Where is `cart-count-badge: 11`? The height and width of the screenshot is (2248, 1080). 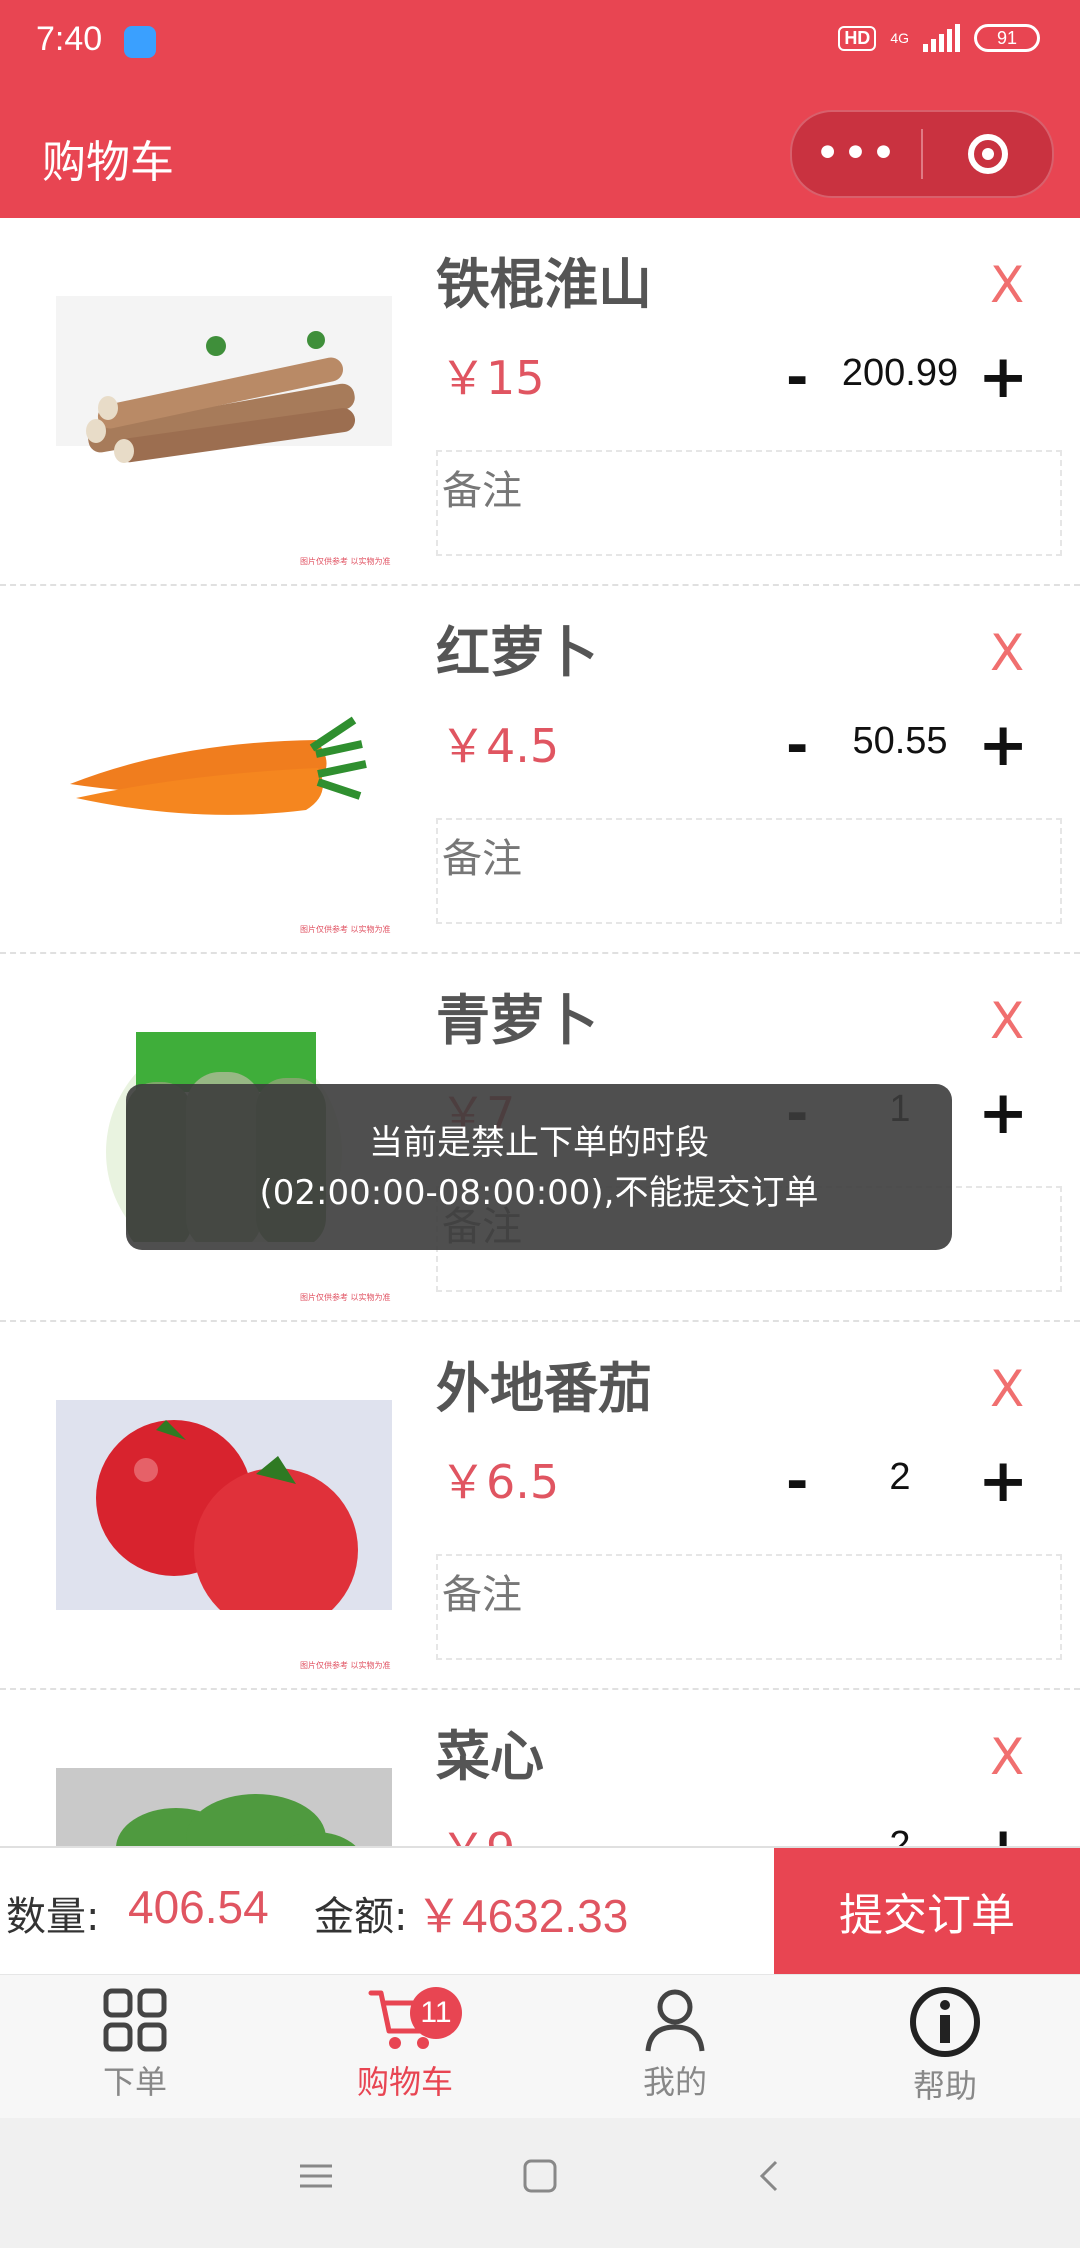
cart-count-badge: 11 is located at coordinates (436, 2013).